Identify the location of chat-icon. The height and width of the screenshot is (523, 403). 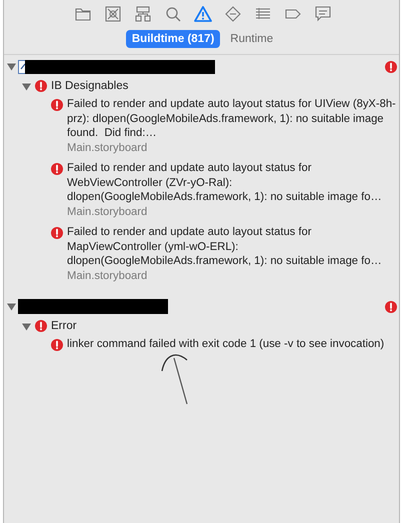
(323, 14).